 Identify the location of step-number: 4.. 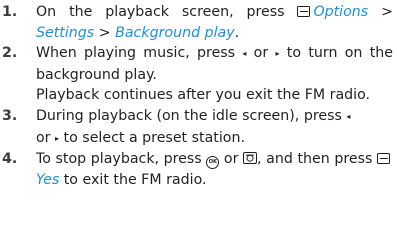
(10, 159).